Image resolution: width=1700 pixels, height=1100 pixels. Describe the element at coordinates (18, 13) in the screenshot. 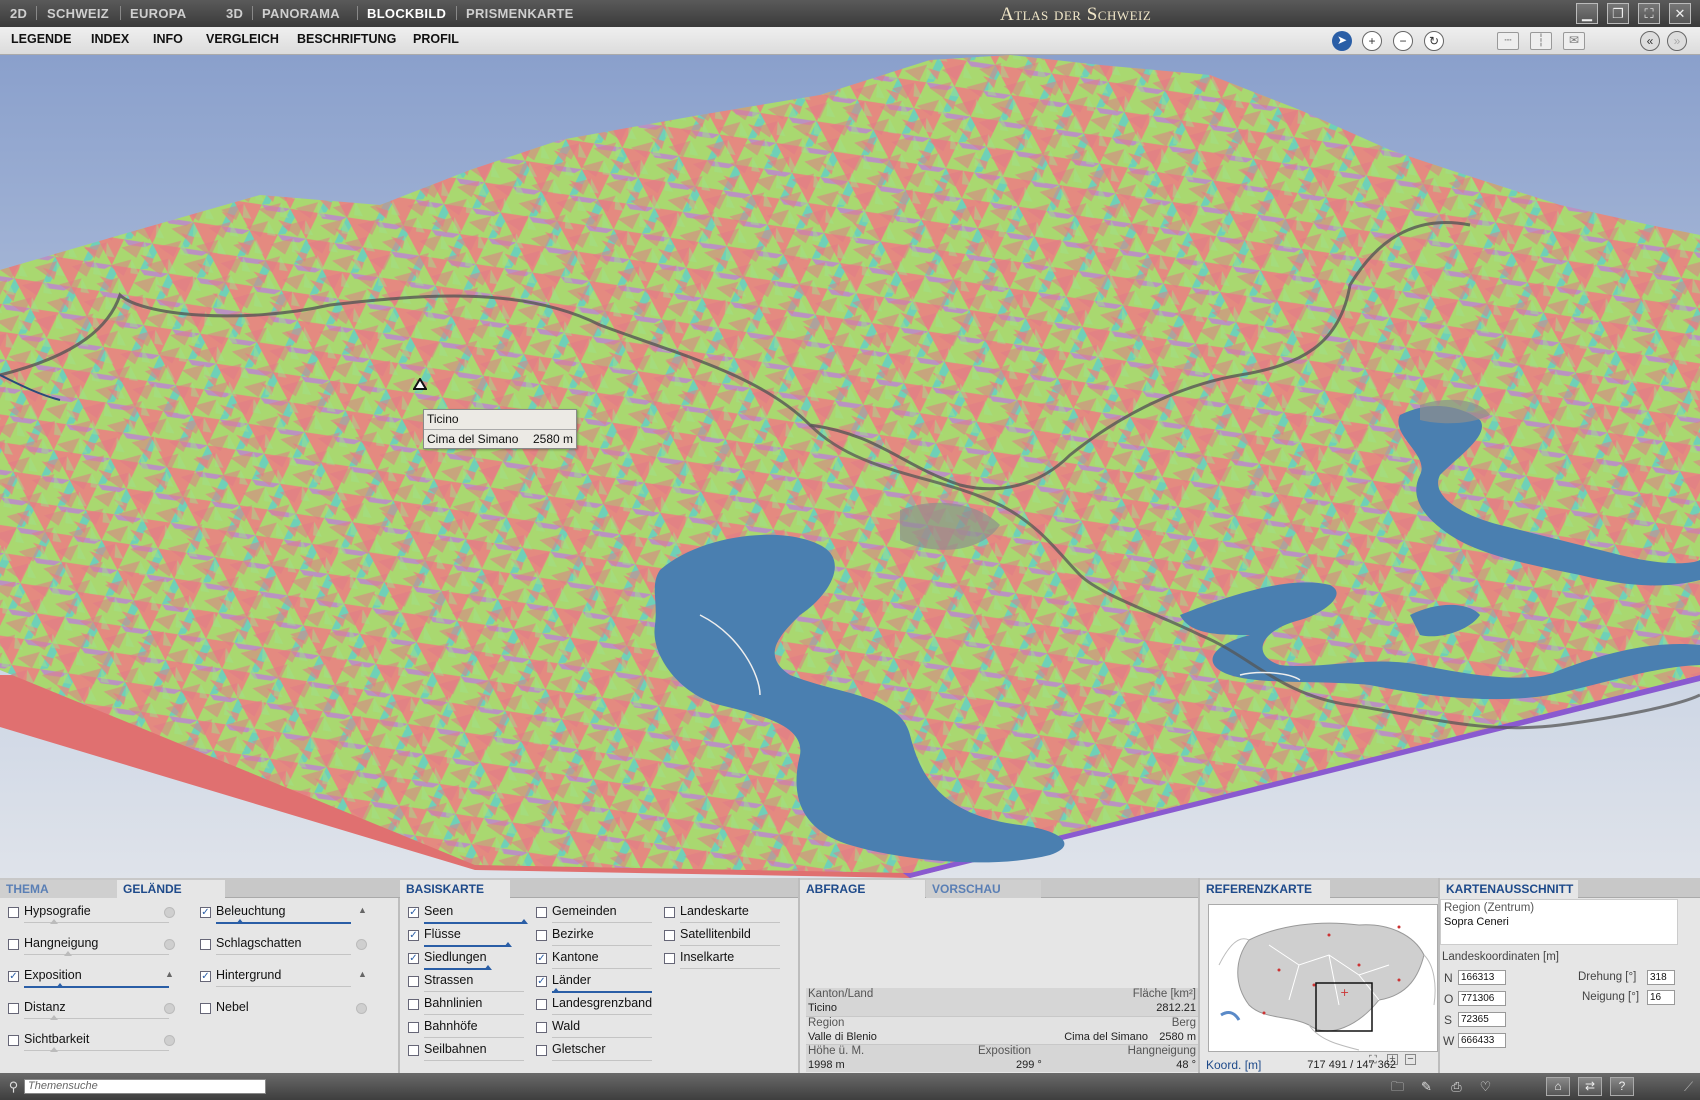

I see `tab-2d: 2D` at that location.